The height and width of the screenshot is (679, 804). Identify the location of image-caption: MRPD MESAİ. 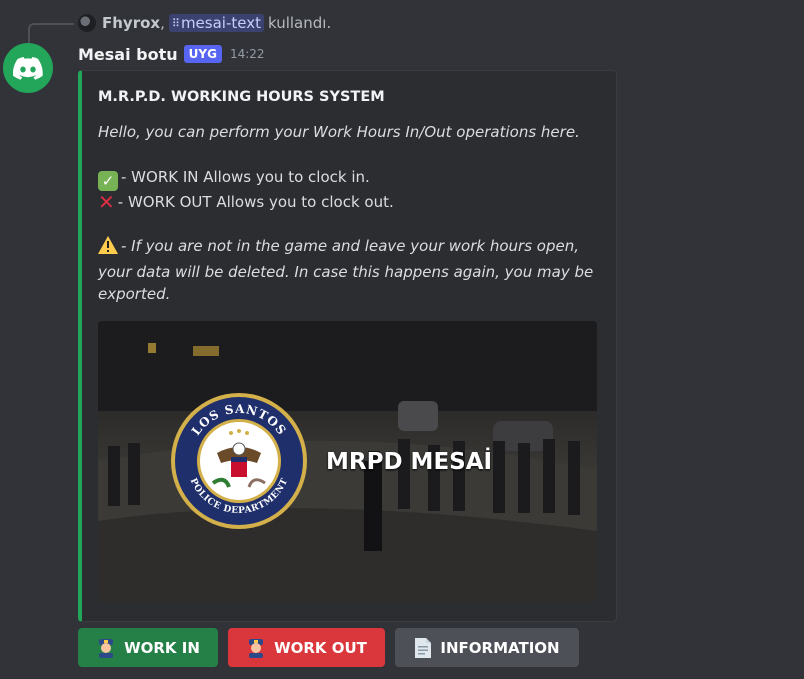
(409, 462).